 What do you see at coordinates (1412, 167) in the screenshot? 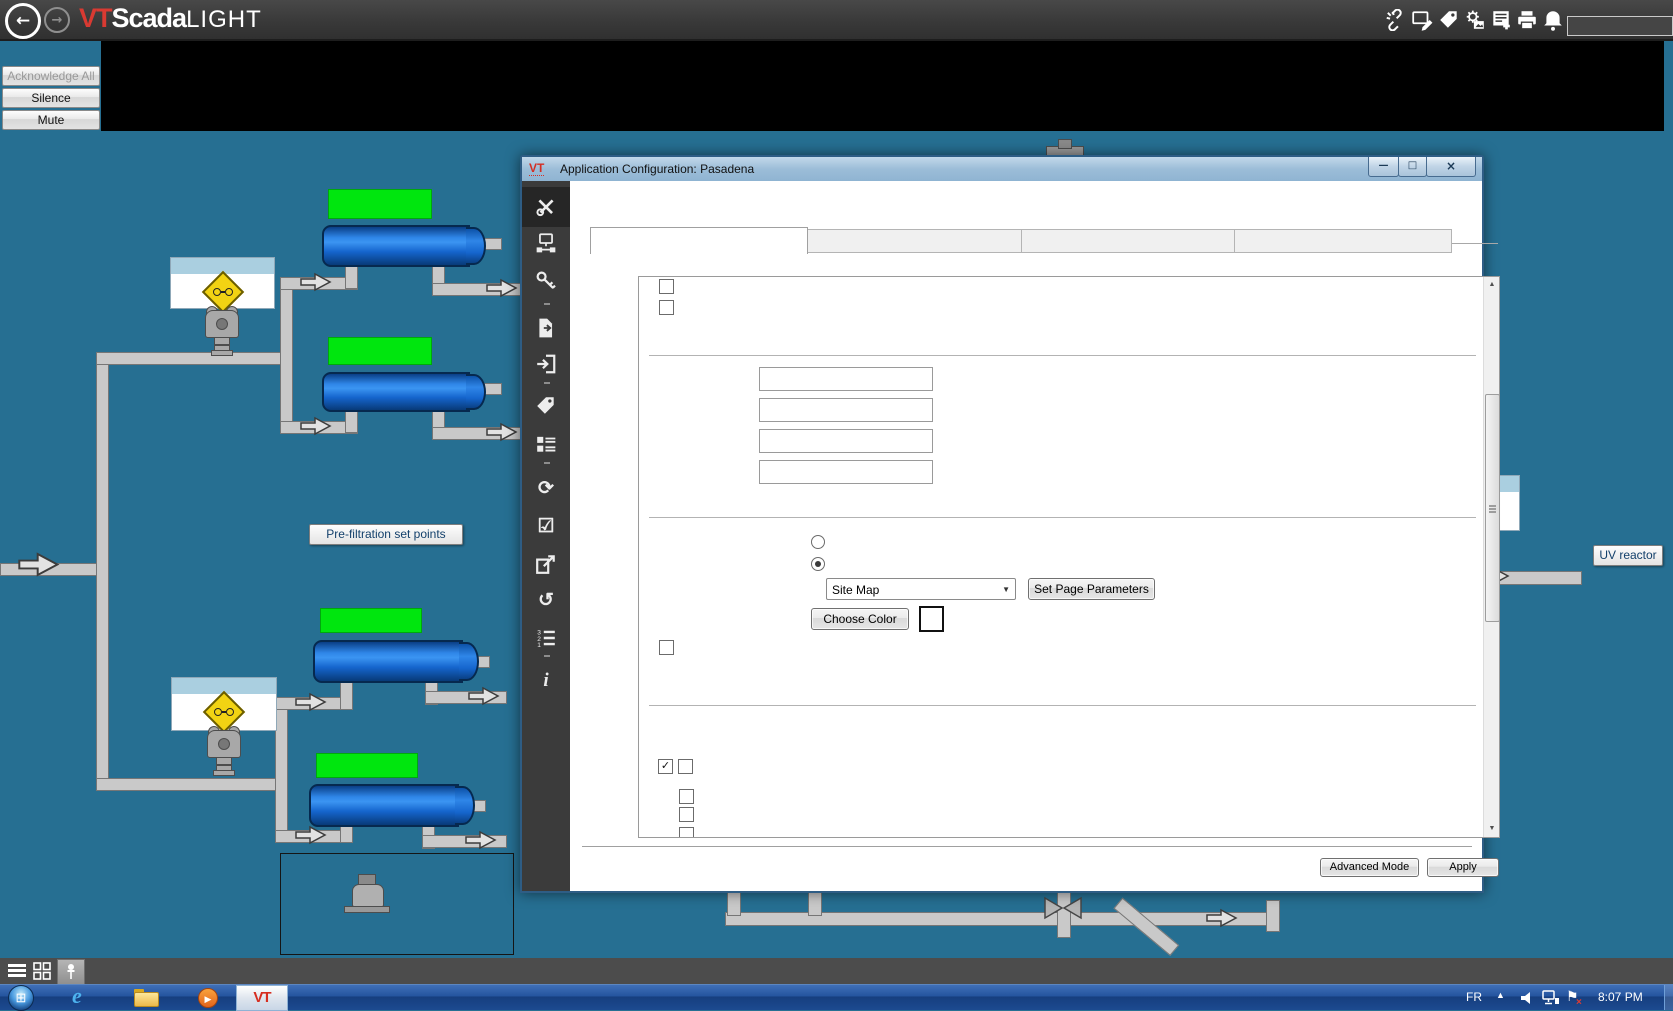
I see `maximize-button: □` at bounding box center [1412, 167].